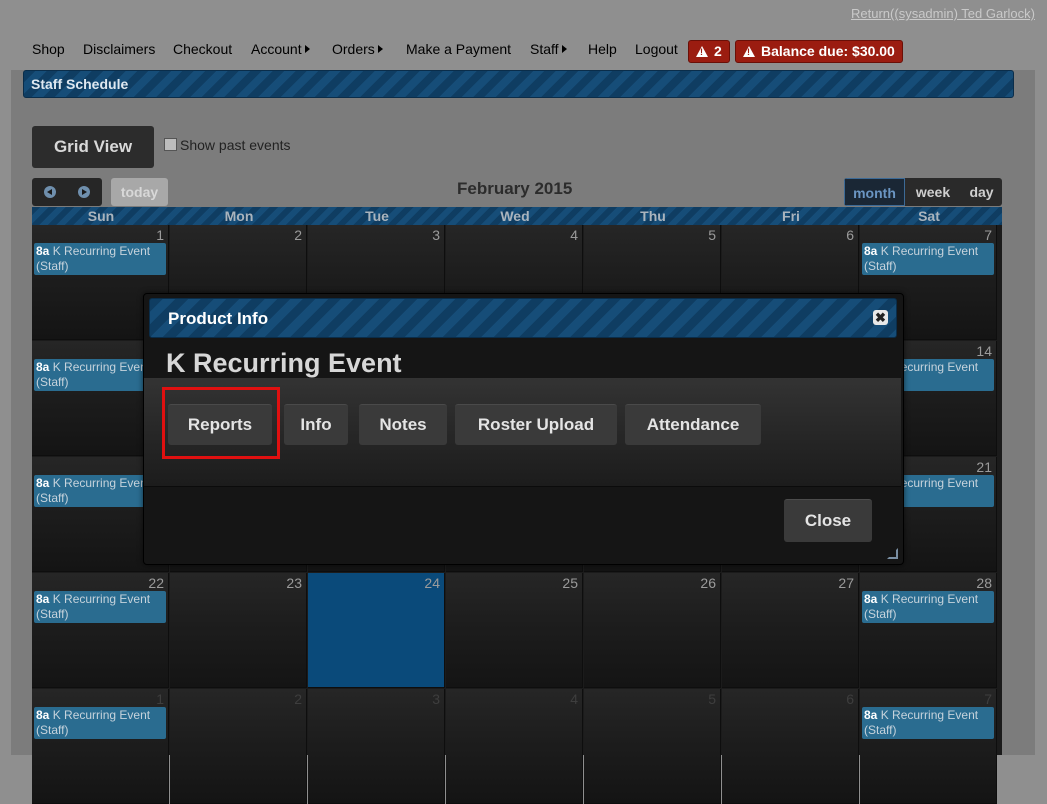  What do you see at coordinates (316, 424) in the screenshot?
I see `tab-info: Info` at bounding box center [316, 424].